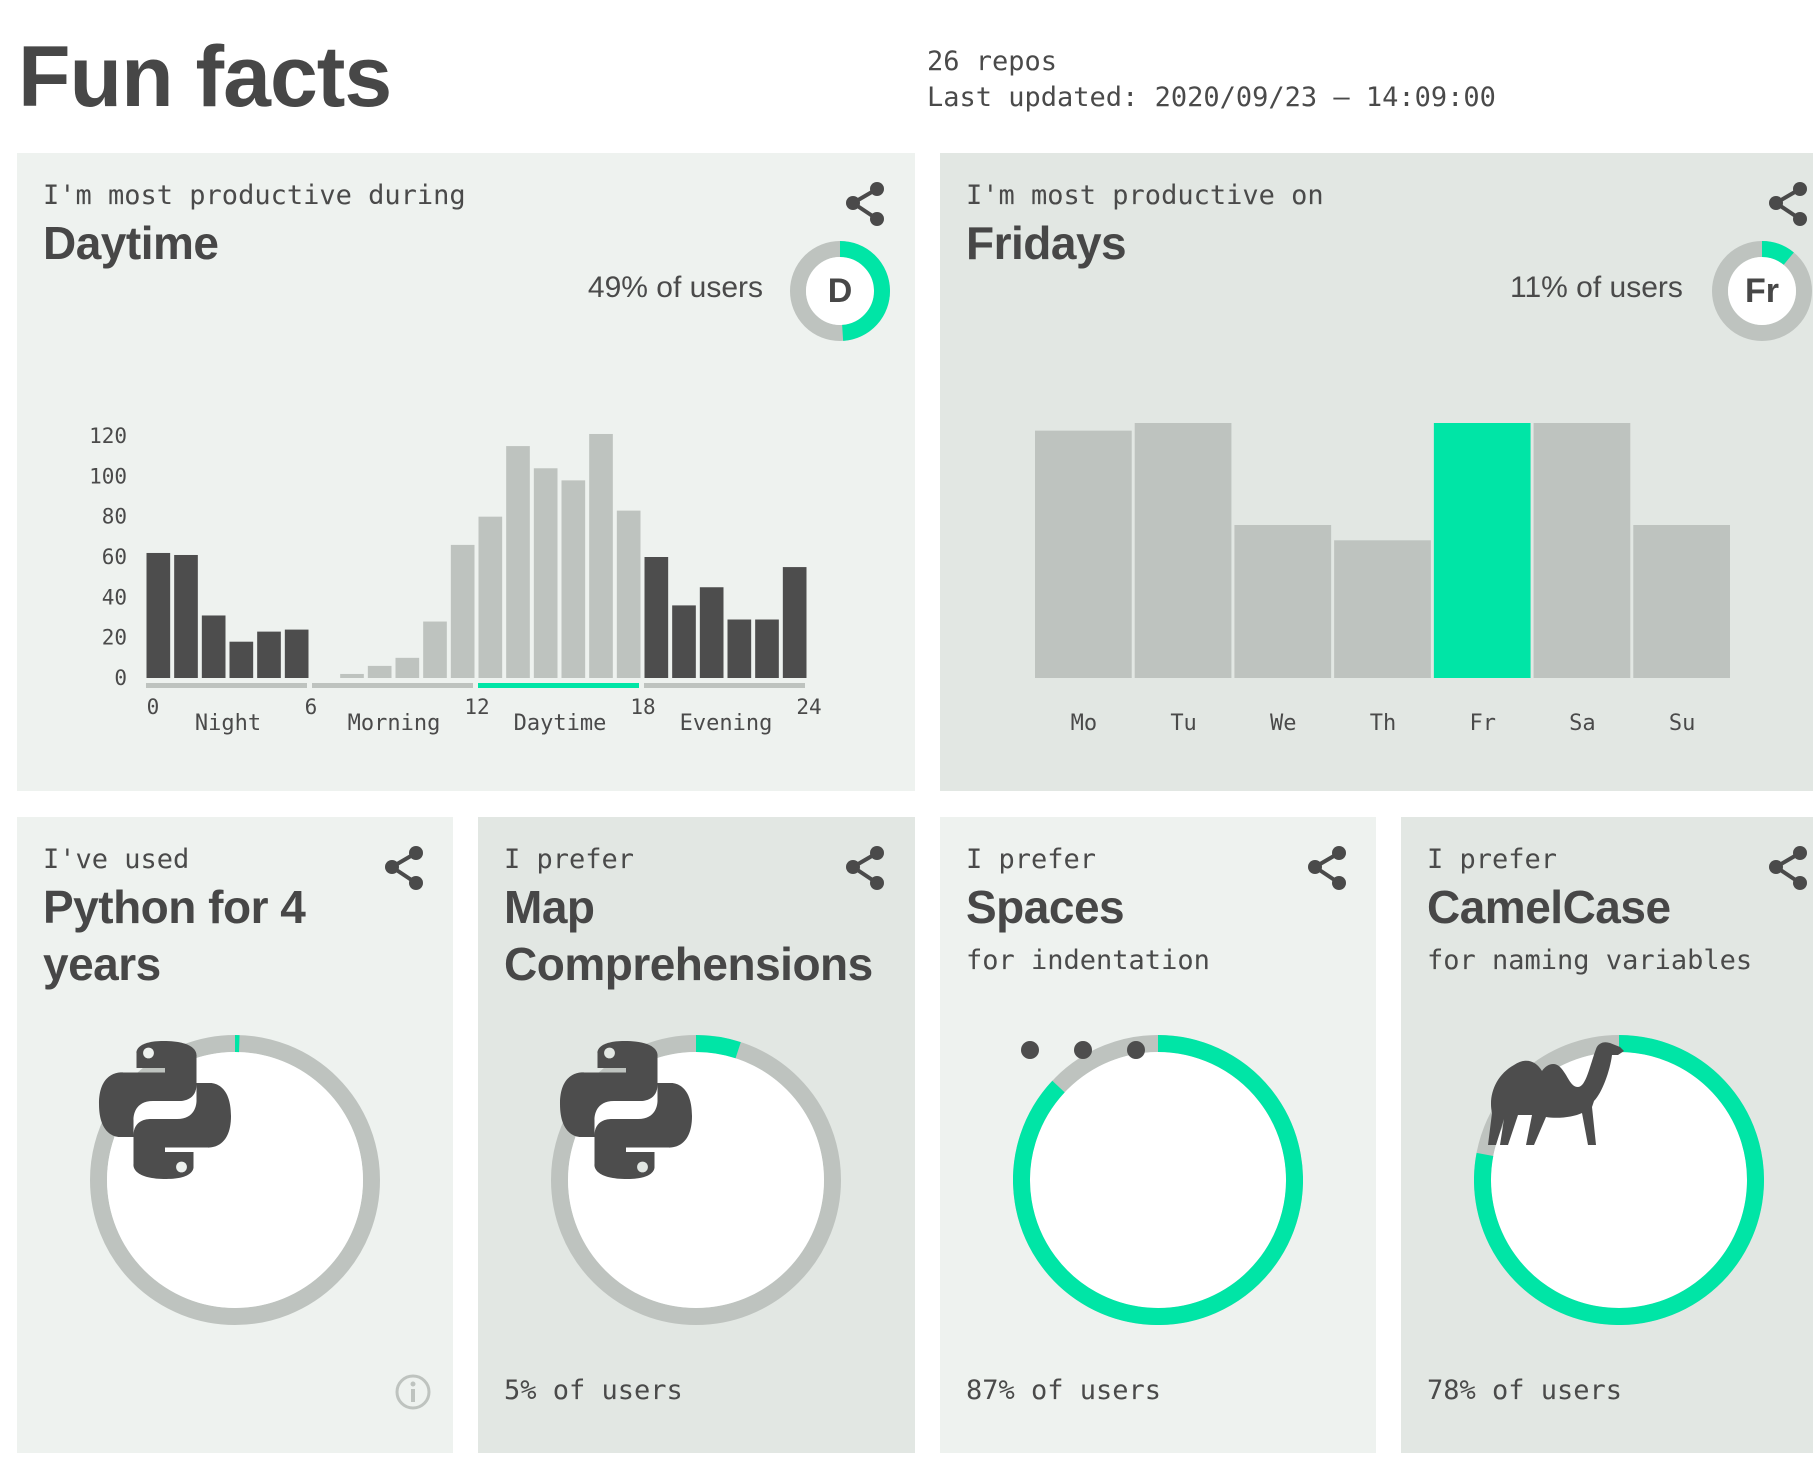 The image size is (1813, 1460). I want to click on day-label: Sa, so click(1582, 723).